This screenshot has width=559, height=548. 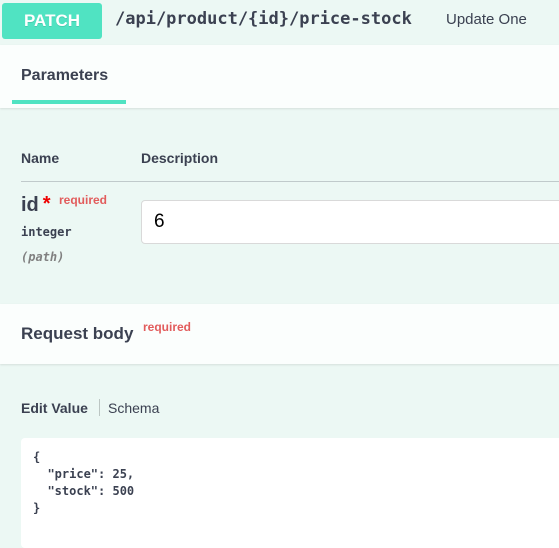 What do you see at coordinates (36, 204) in the screenshot?
I see `parameter-name: id *` at bounding box center [36, 204].